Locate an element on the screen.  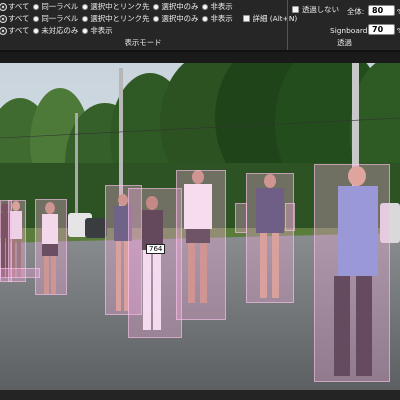
radio-option: 未対応のみ is located at coordinates (56, 30).